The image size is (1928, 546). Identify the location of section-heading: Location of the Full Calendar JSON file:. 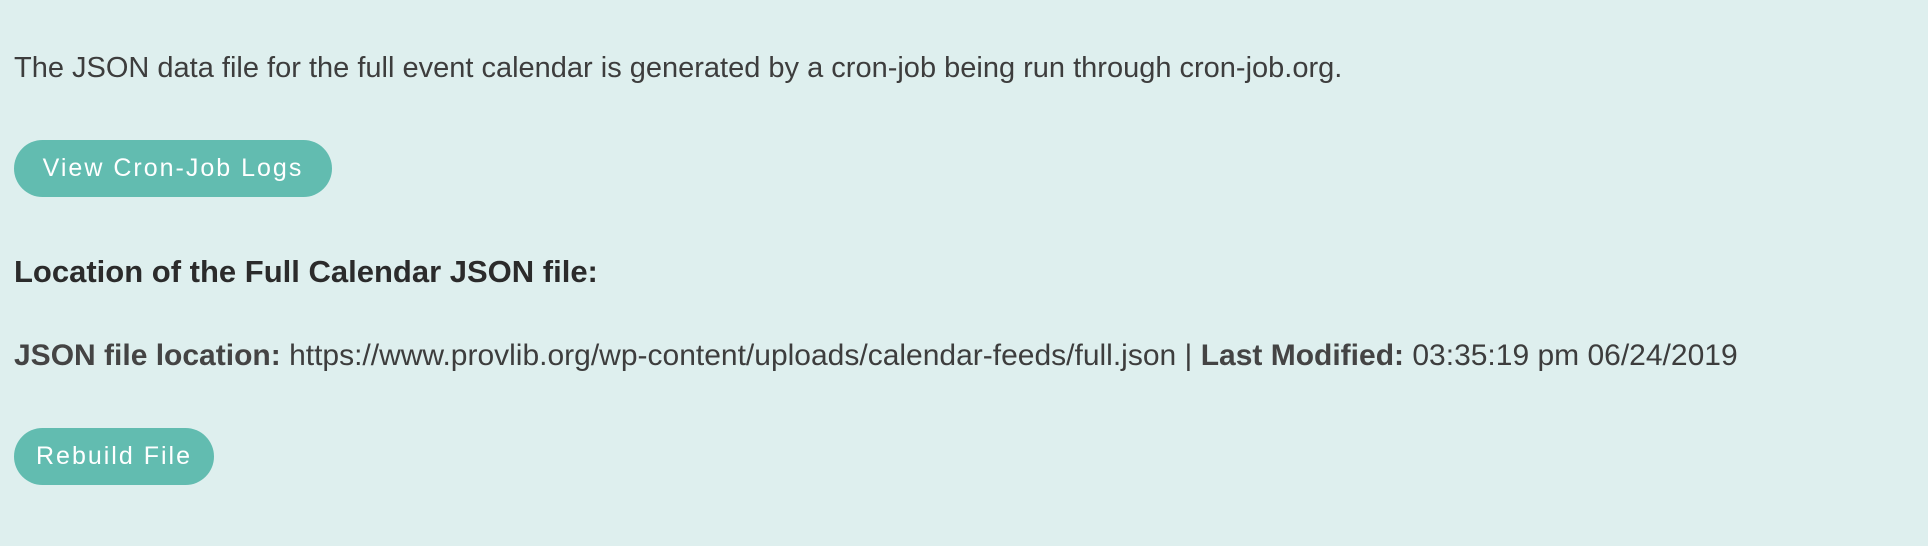
(306, 271).